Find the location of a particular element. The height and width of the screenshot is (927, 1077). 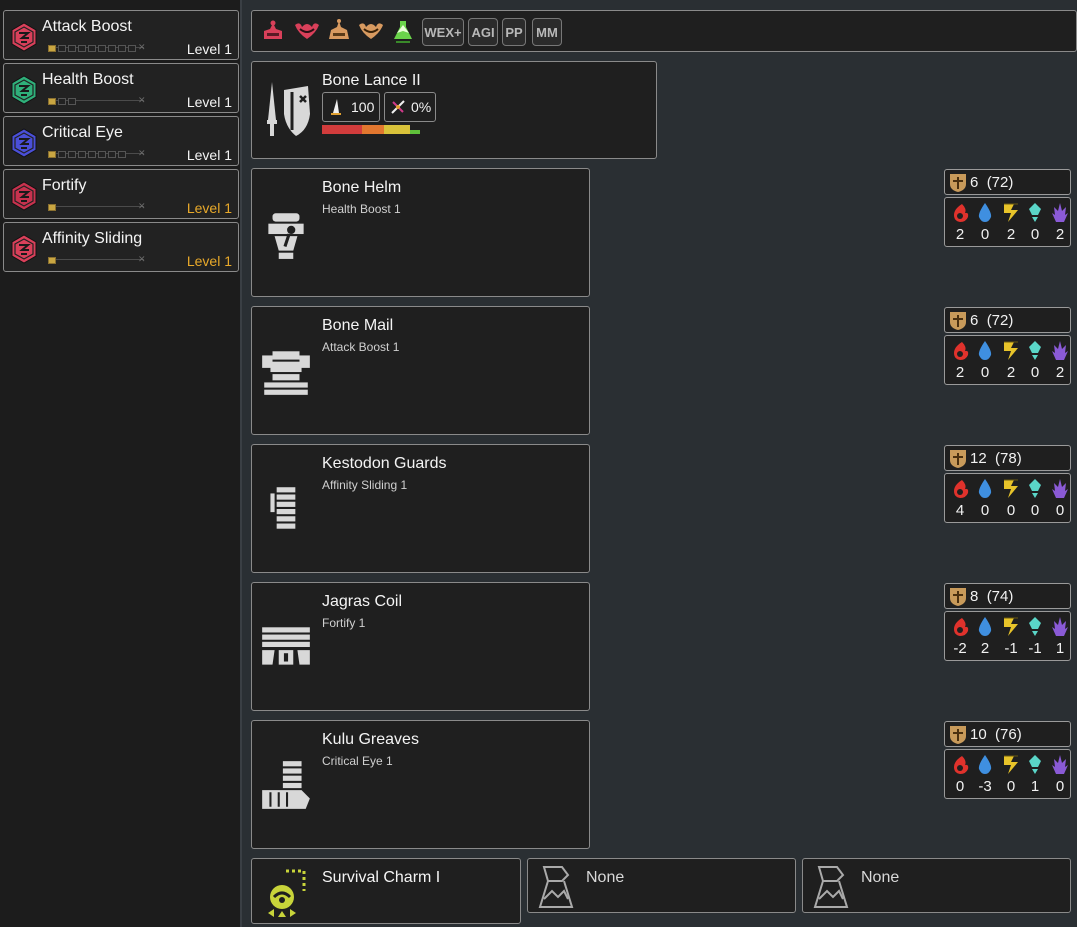

defense-shield-icon is located at coordinates (958, 321).